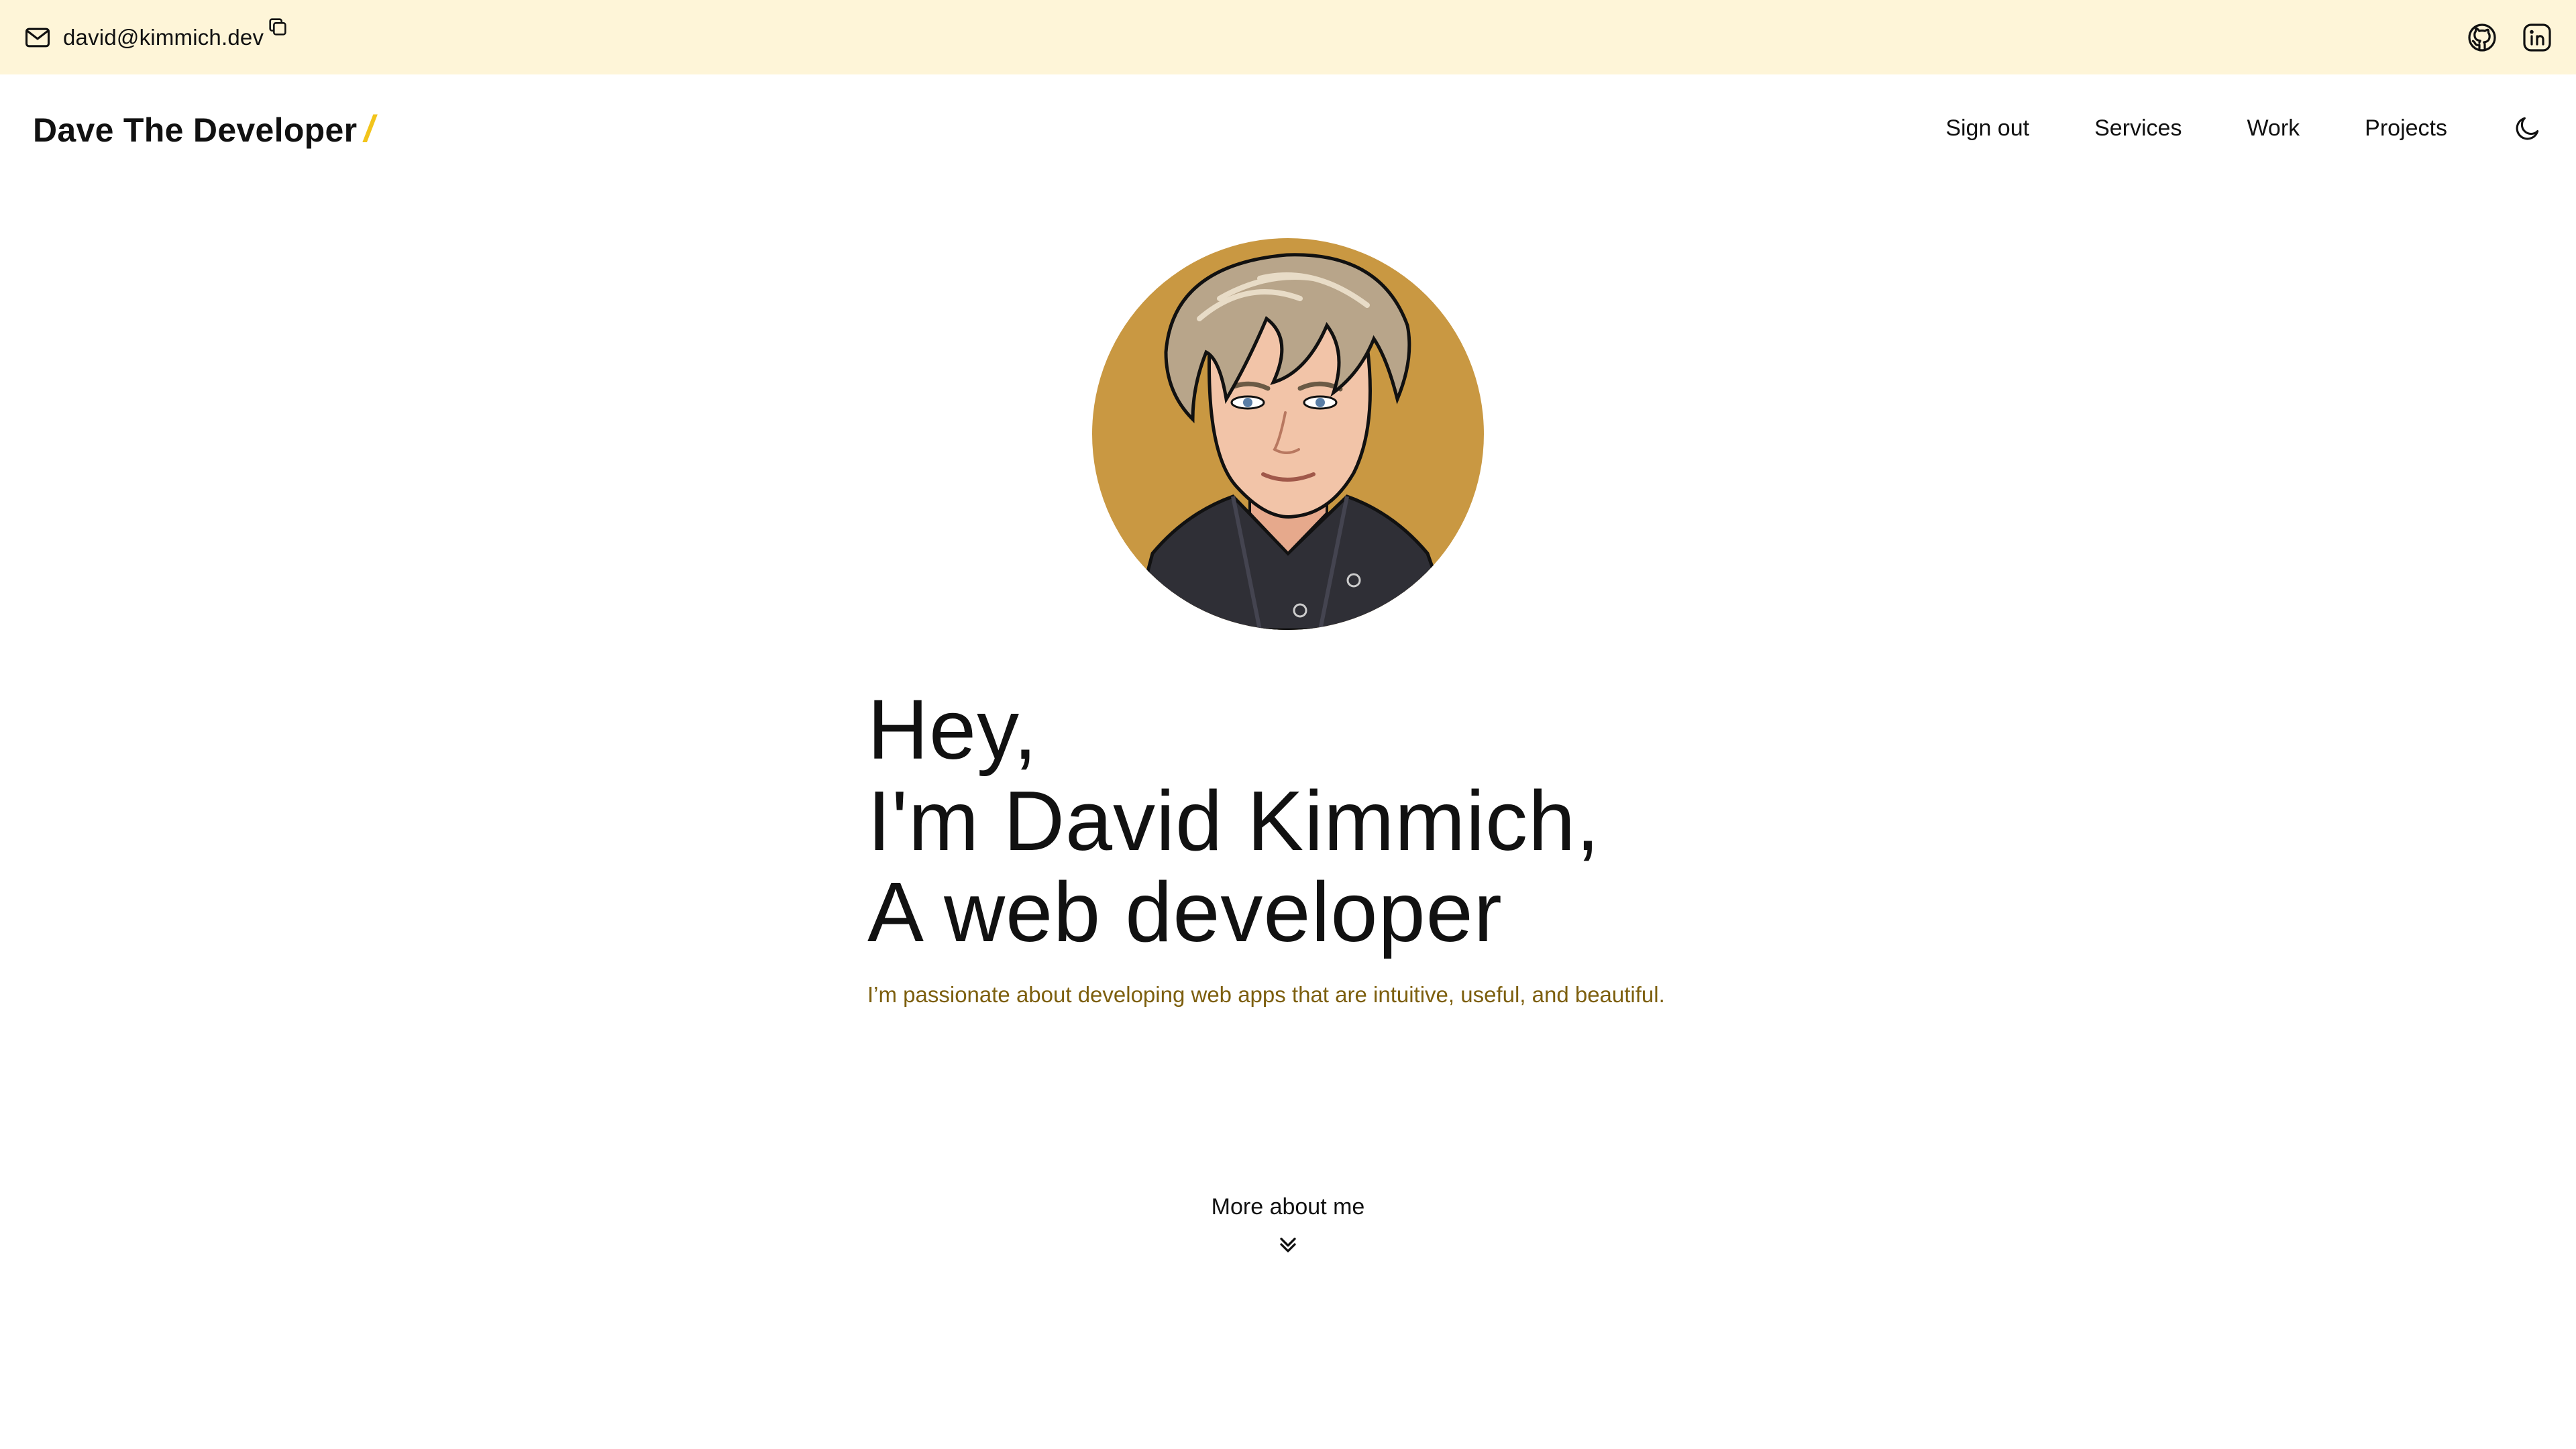 This screenshot has width=2576, height=1449. I want to click on hero-heading: Hey, I'm David Kimmich, A web developer, so click(1337, 821).